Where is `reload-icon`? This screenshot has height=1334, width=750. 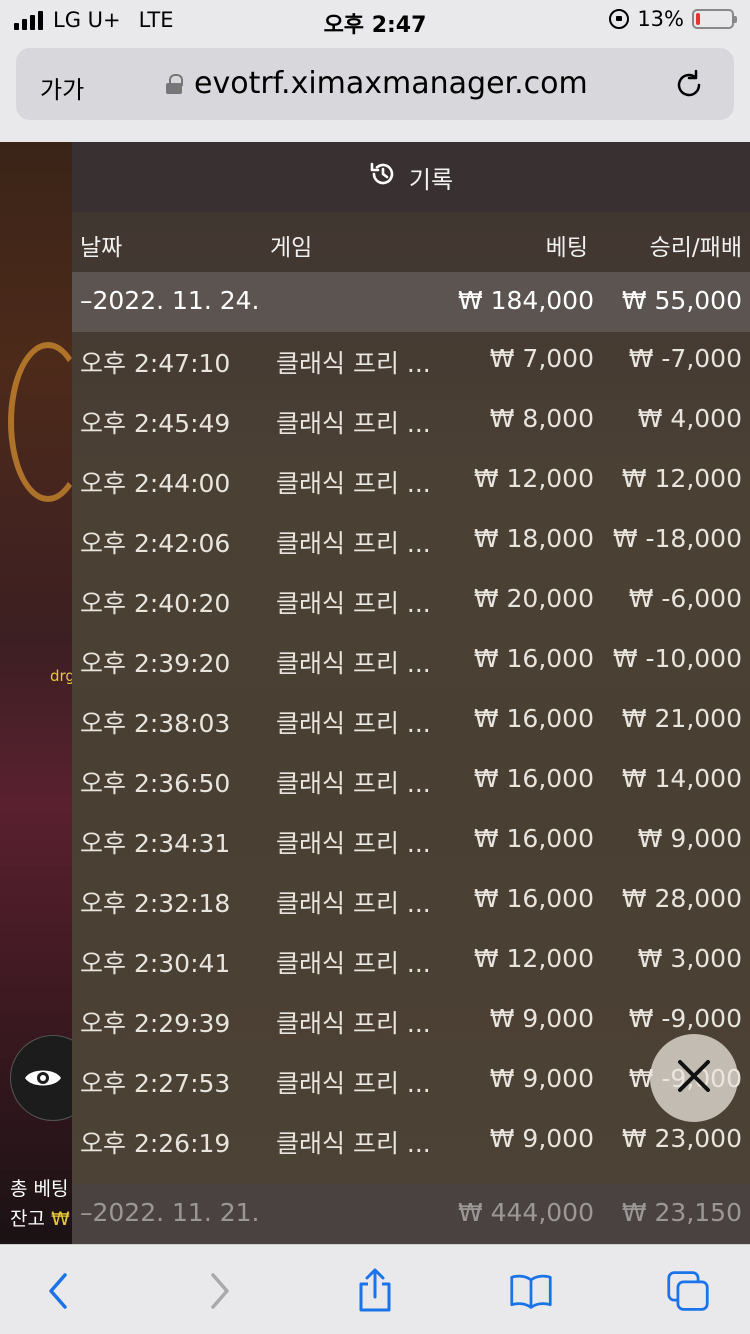
reload-icon is located at coordinates (689, 87).